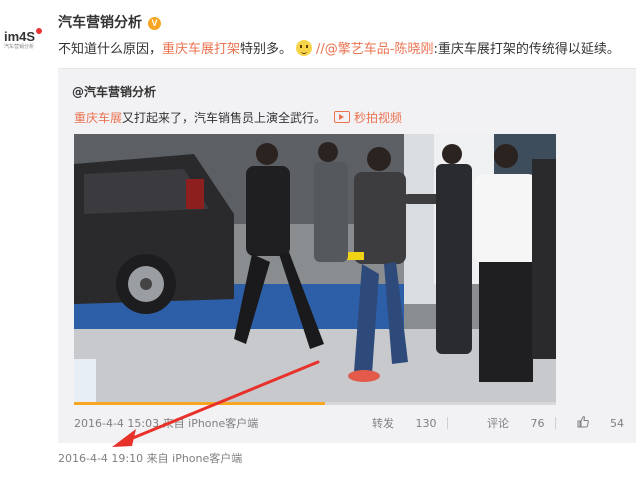 The image size is (640, 486). Describe the element at coordinates (426, 423) in the screenshot. I see `share-count: 130` at that location.